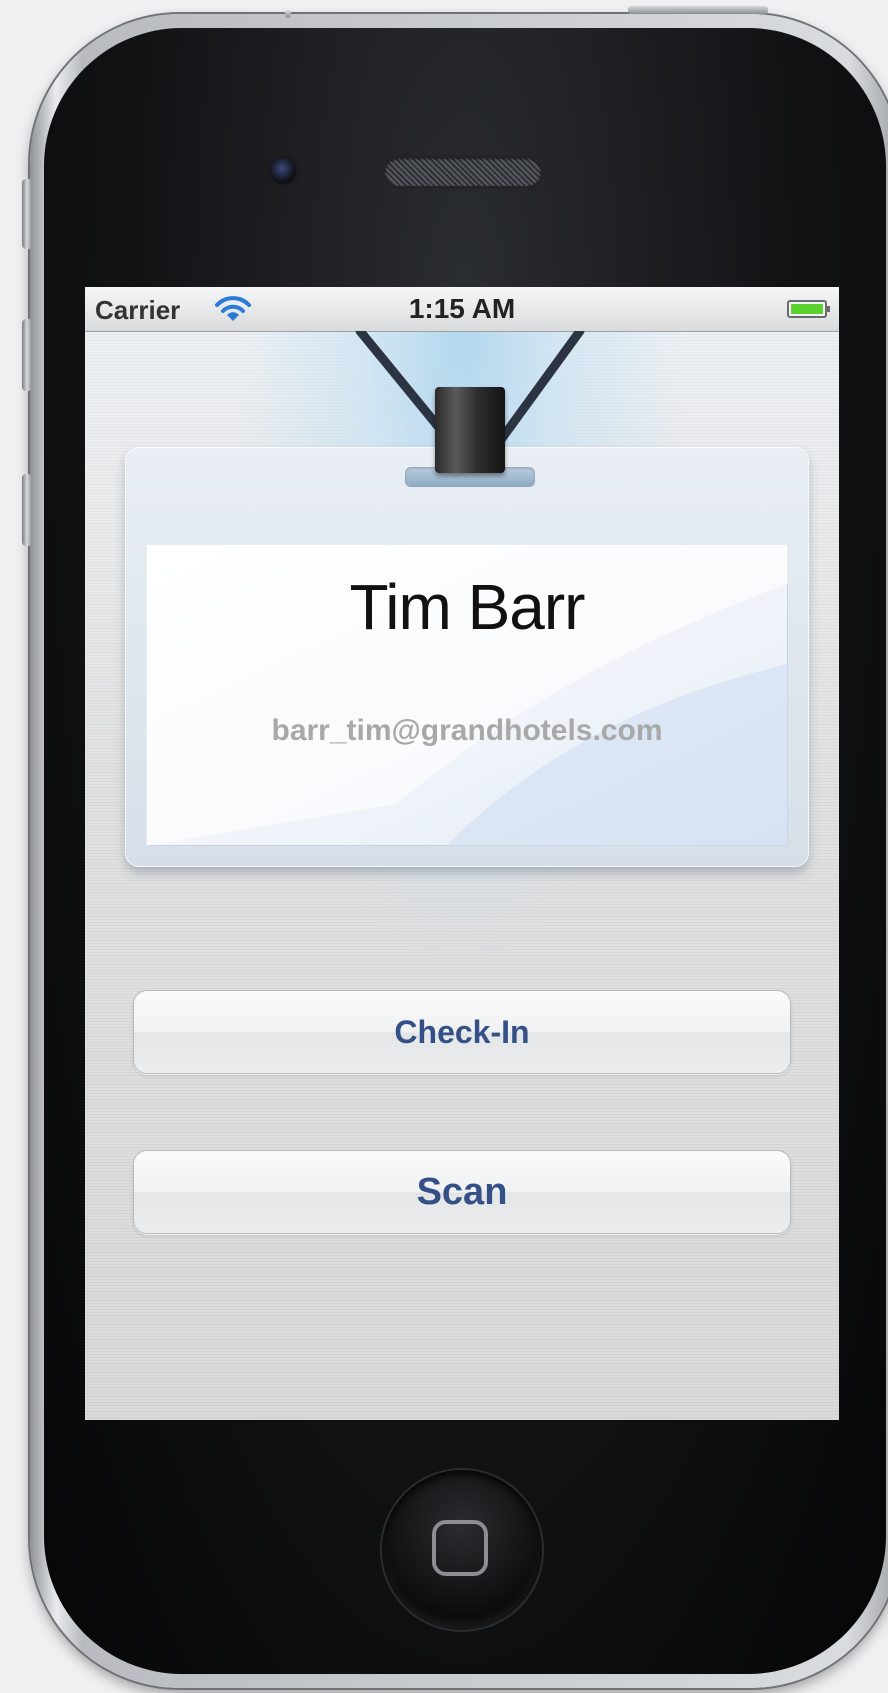 This screenshot has width=888, height=1693. I want to click on badge-email: barr_tim@grandhotels.com, so click(467, 730).